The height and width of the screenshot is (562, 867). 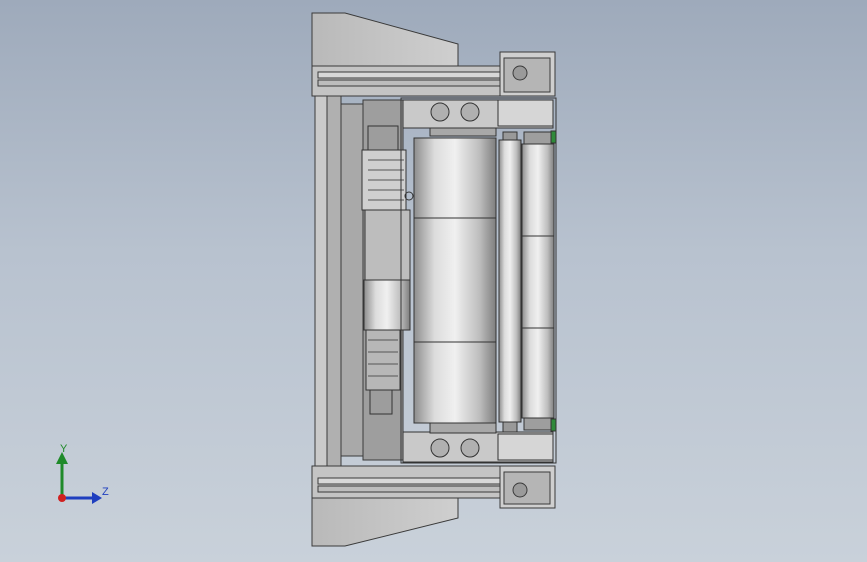 I want to click on bottom-mount-plate, so click(x=433, y=506).